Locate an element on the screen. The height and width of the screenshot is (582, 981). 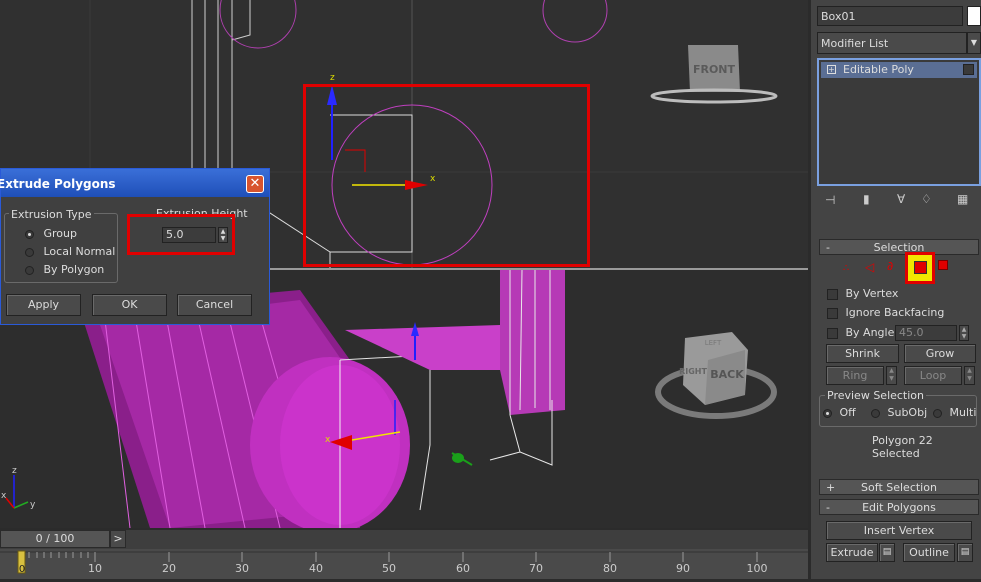
plus-icon: + is located at coordinates (831, 69).